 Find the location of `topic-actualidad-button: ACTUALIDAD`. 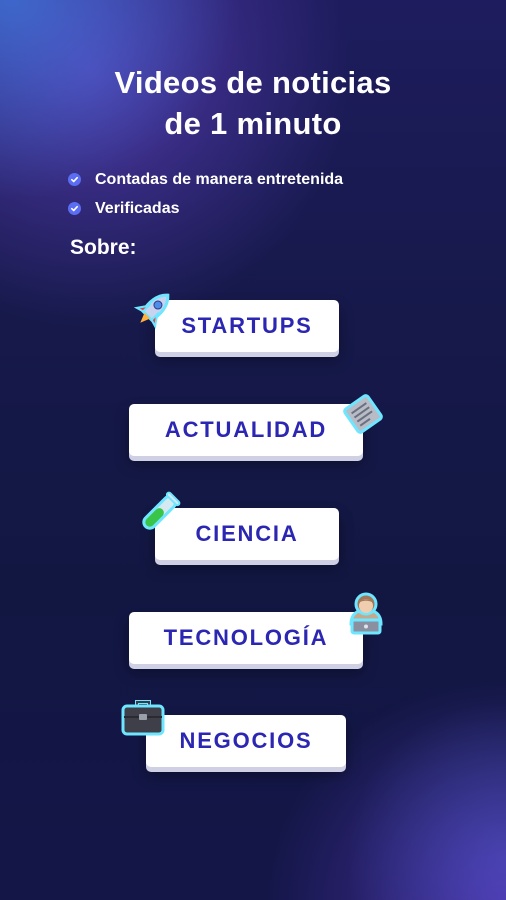

topic-actualidad-button: ACTUALIDAD is located at coordinates (246, 430).